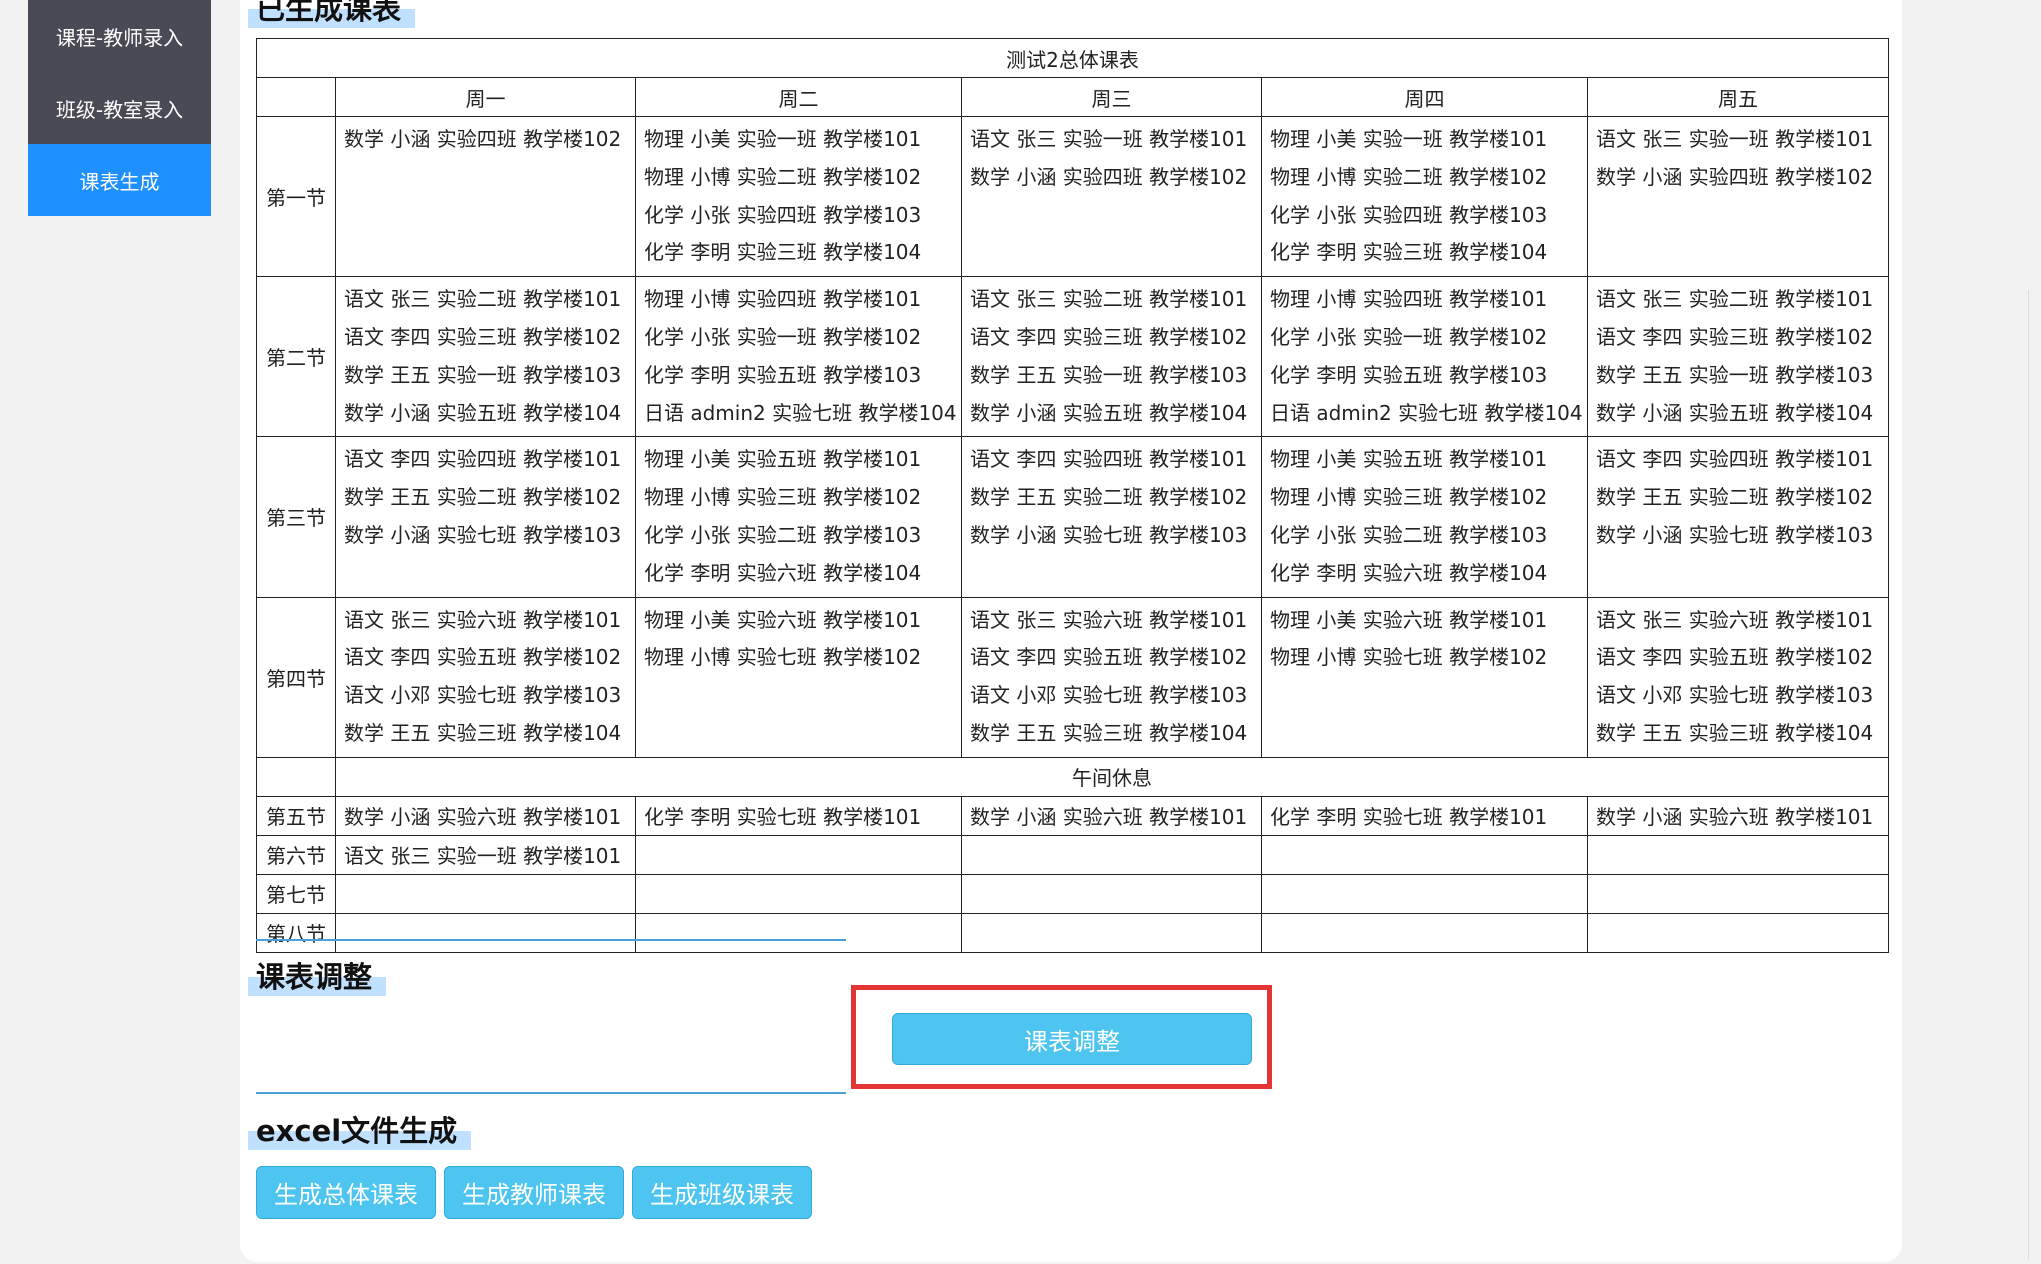  Describe the element at coordinates (2034, 775) in the screenshot. I see `scrollbar` at that location.